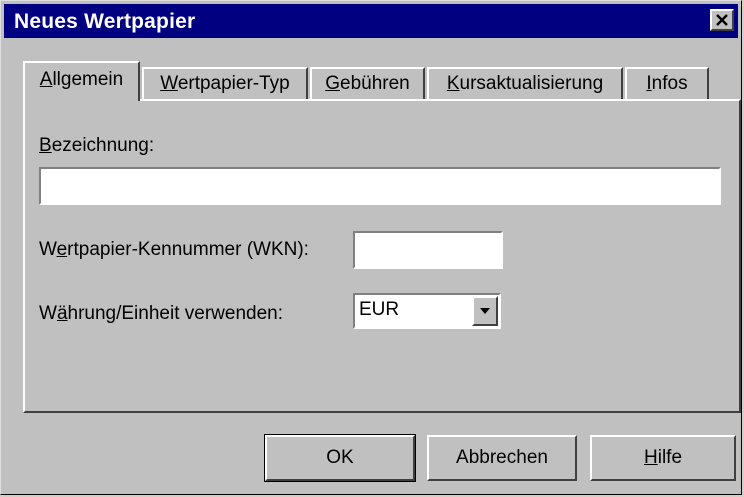 Image resolution: width=744 pixels, height=497 pixels. I want to click on tab-gebuehren: Gebühren, so click(367, 83).